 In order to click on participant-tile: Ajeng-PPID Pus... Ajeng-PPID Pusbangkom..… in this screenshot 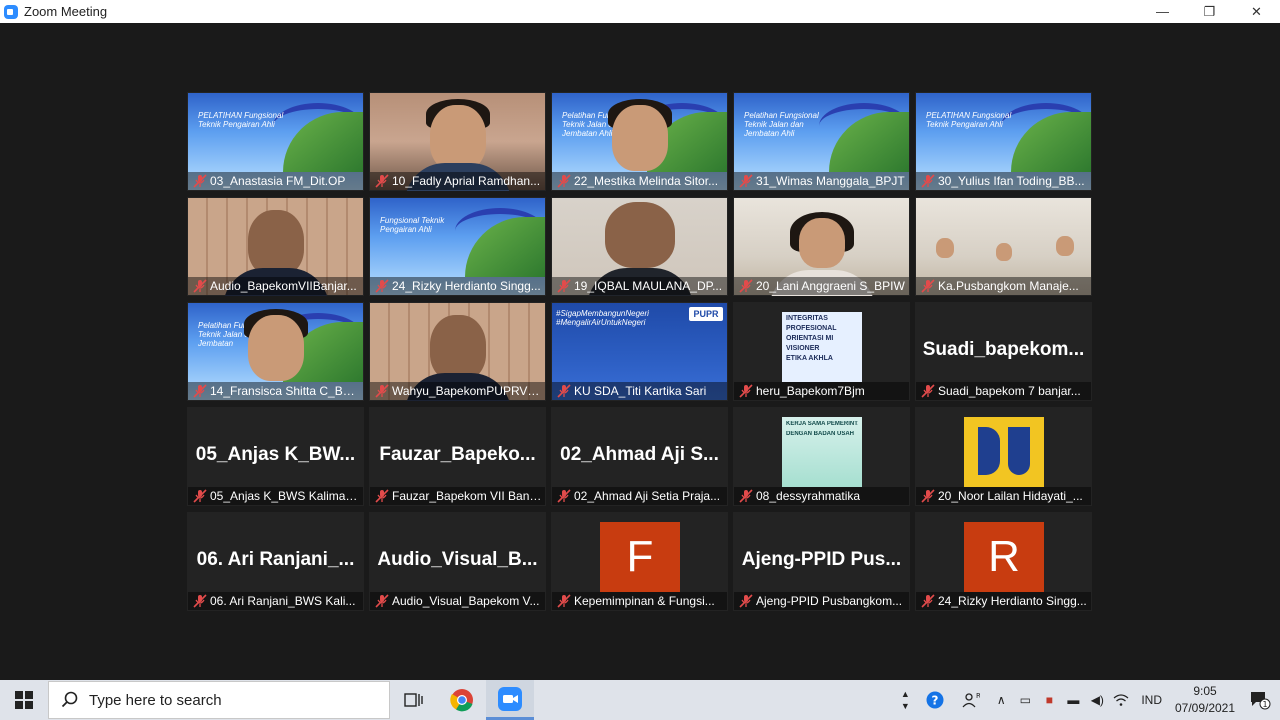, I will do `click(821, 561)`.